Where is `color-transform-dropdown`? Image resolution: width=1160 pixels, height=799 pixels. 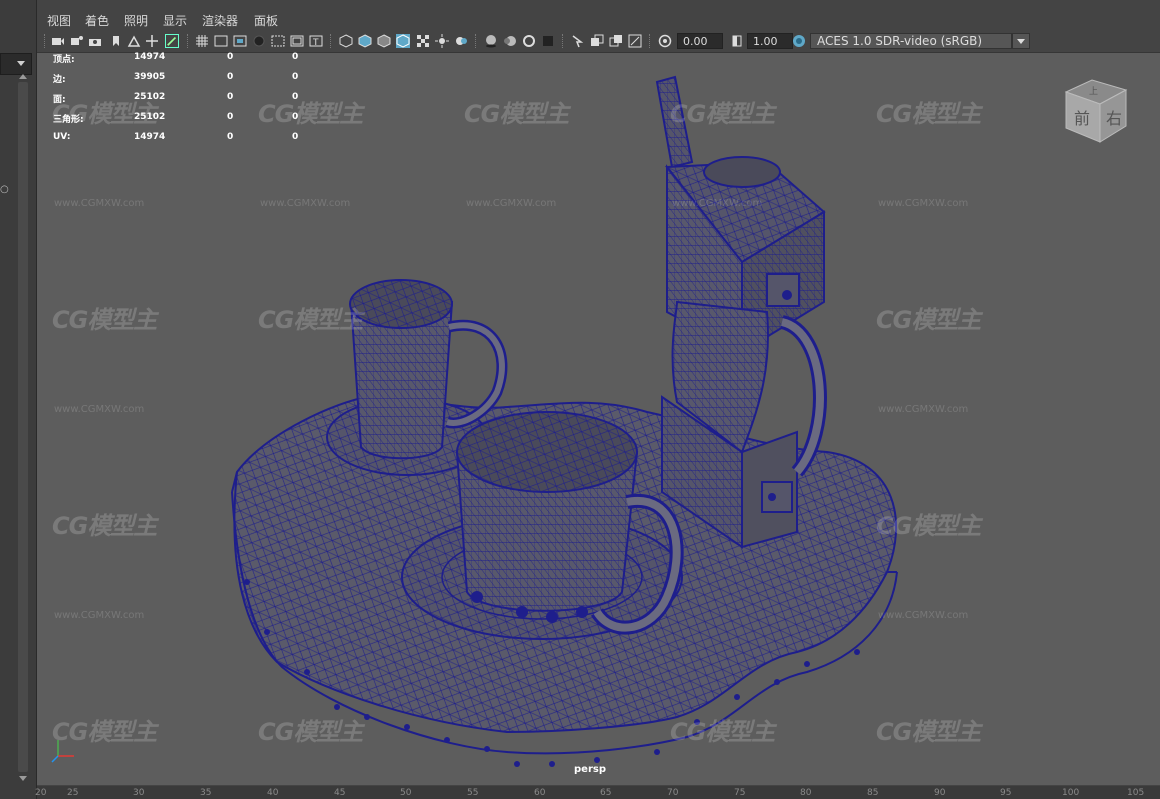 color-transform-dropdown is located at coordinates (1021, 41).